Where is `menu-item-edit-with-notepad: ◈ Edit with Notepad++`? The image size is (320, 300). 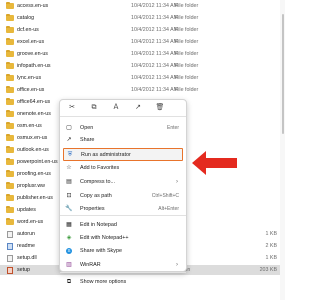 menu-item-edit-with-notepad: ◈ Edit with Notepad++ is located at coordinates (123, 238).